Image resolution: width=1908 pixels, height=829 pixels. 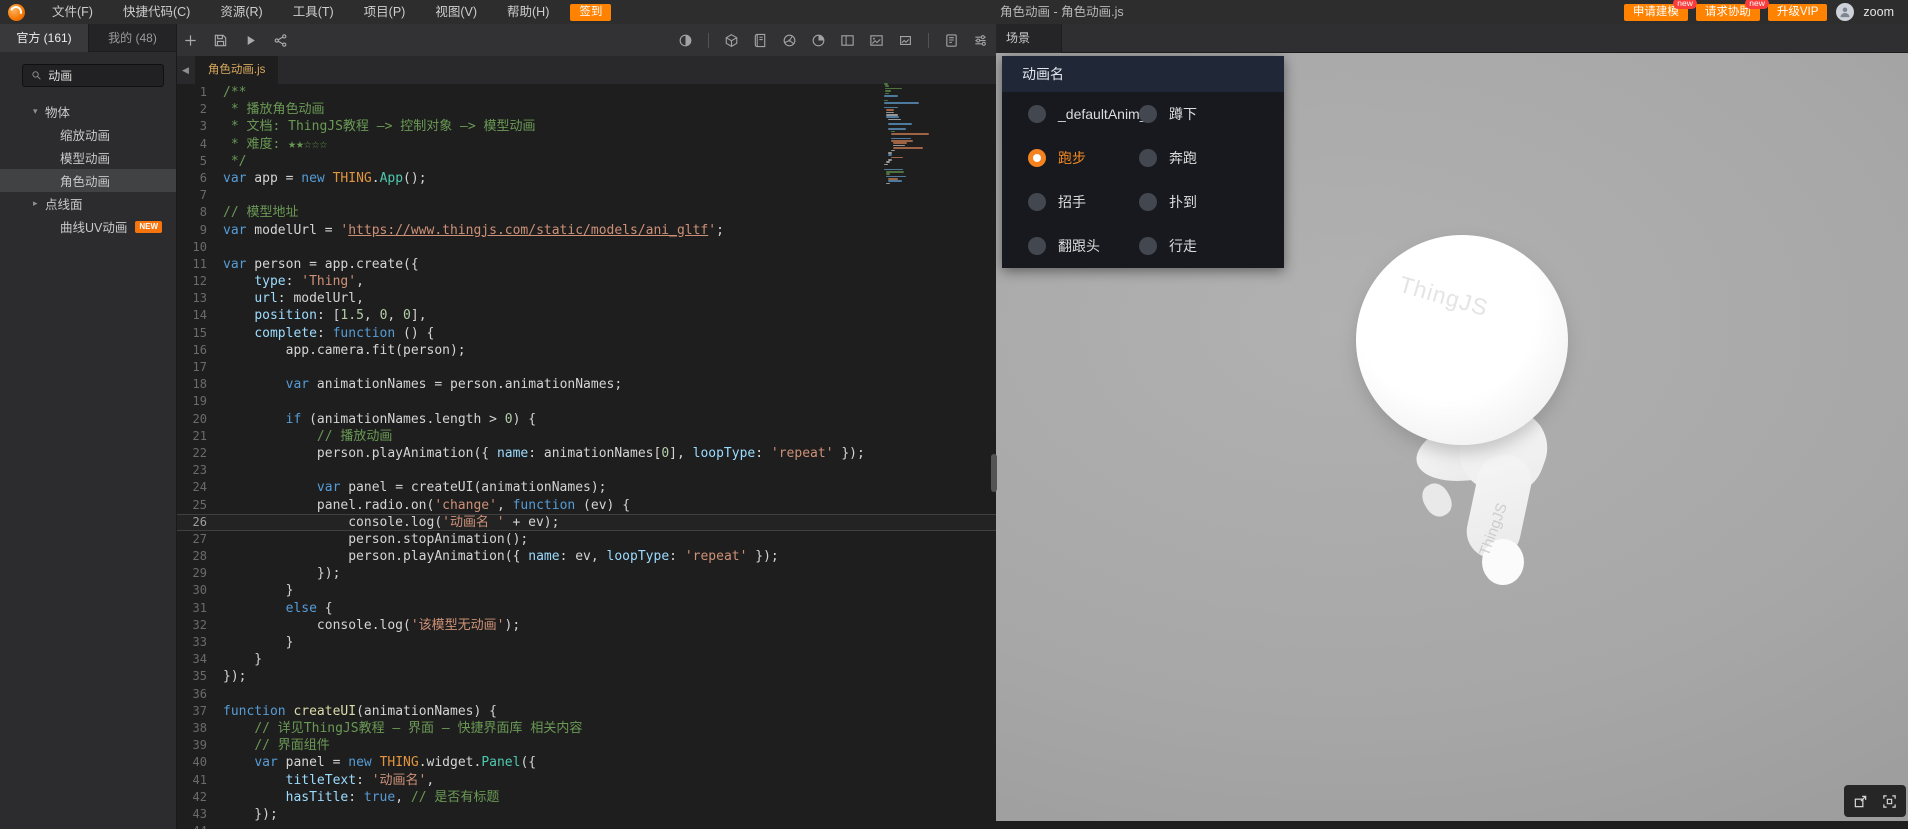 I want to click on model-library-icon, so click(x=731, y=40).